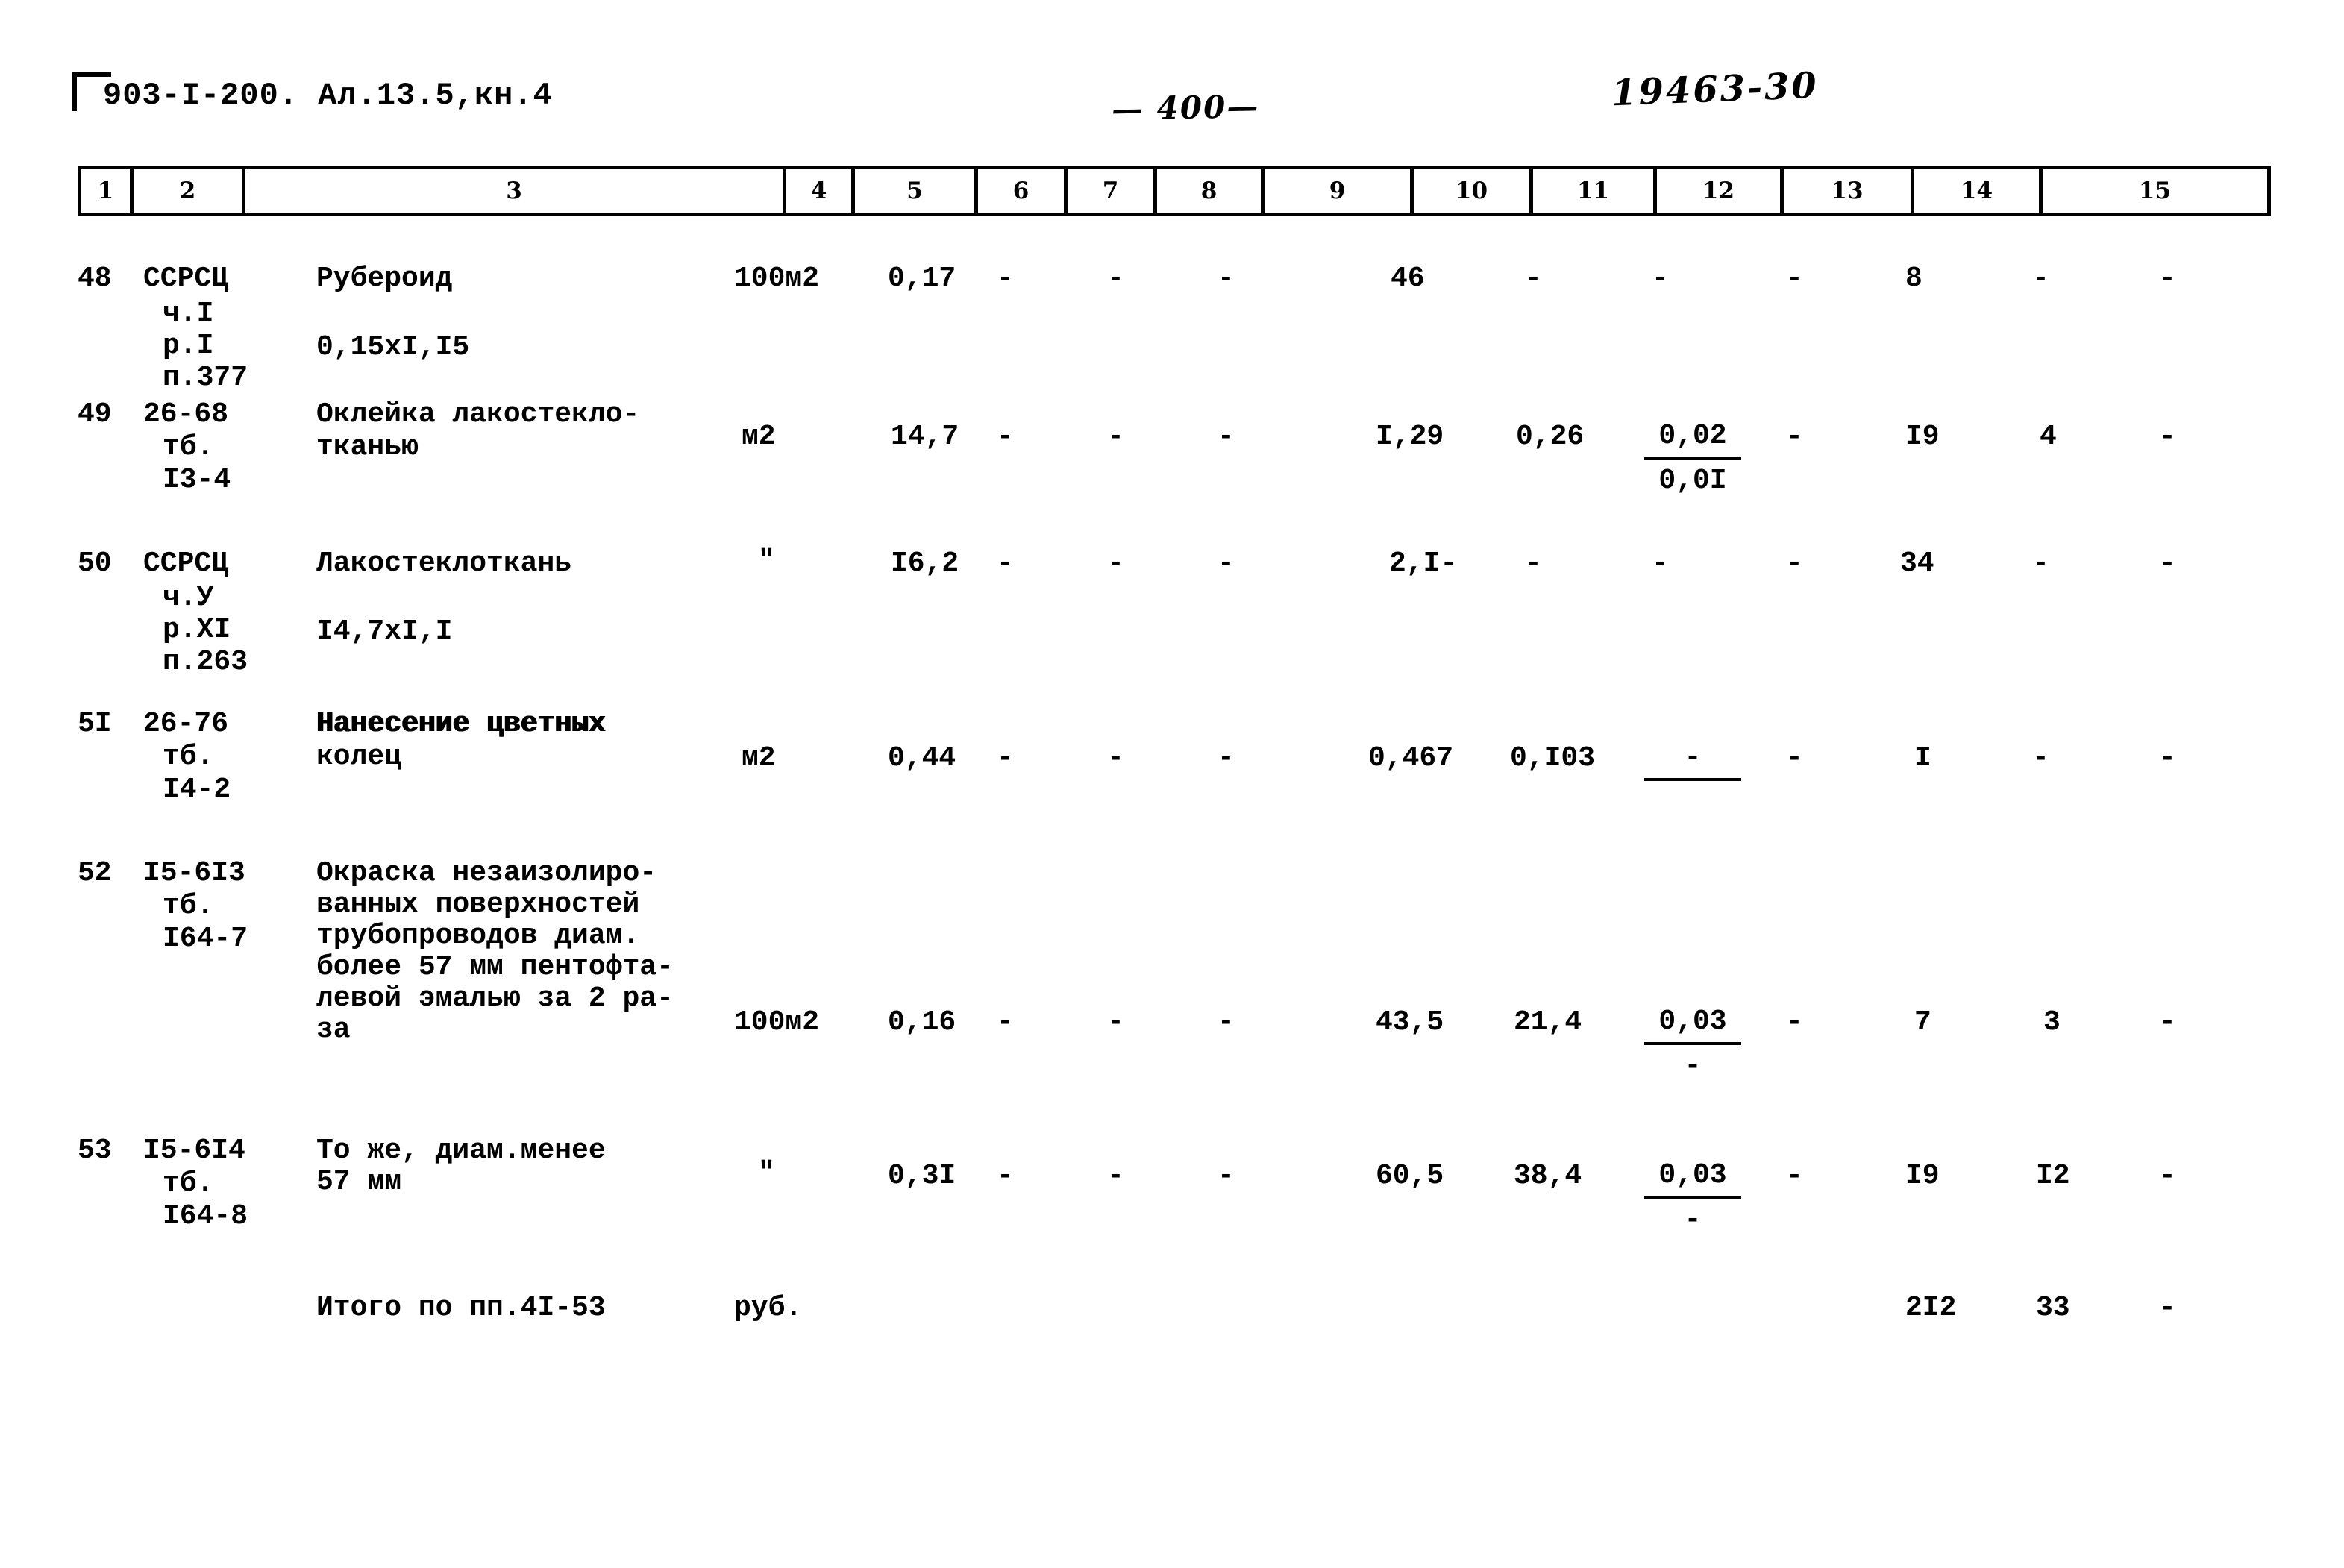 The width and height of the screenshot is (2344, 1568). I want to click on row-col13: 34, so click(1917, 564).